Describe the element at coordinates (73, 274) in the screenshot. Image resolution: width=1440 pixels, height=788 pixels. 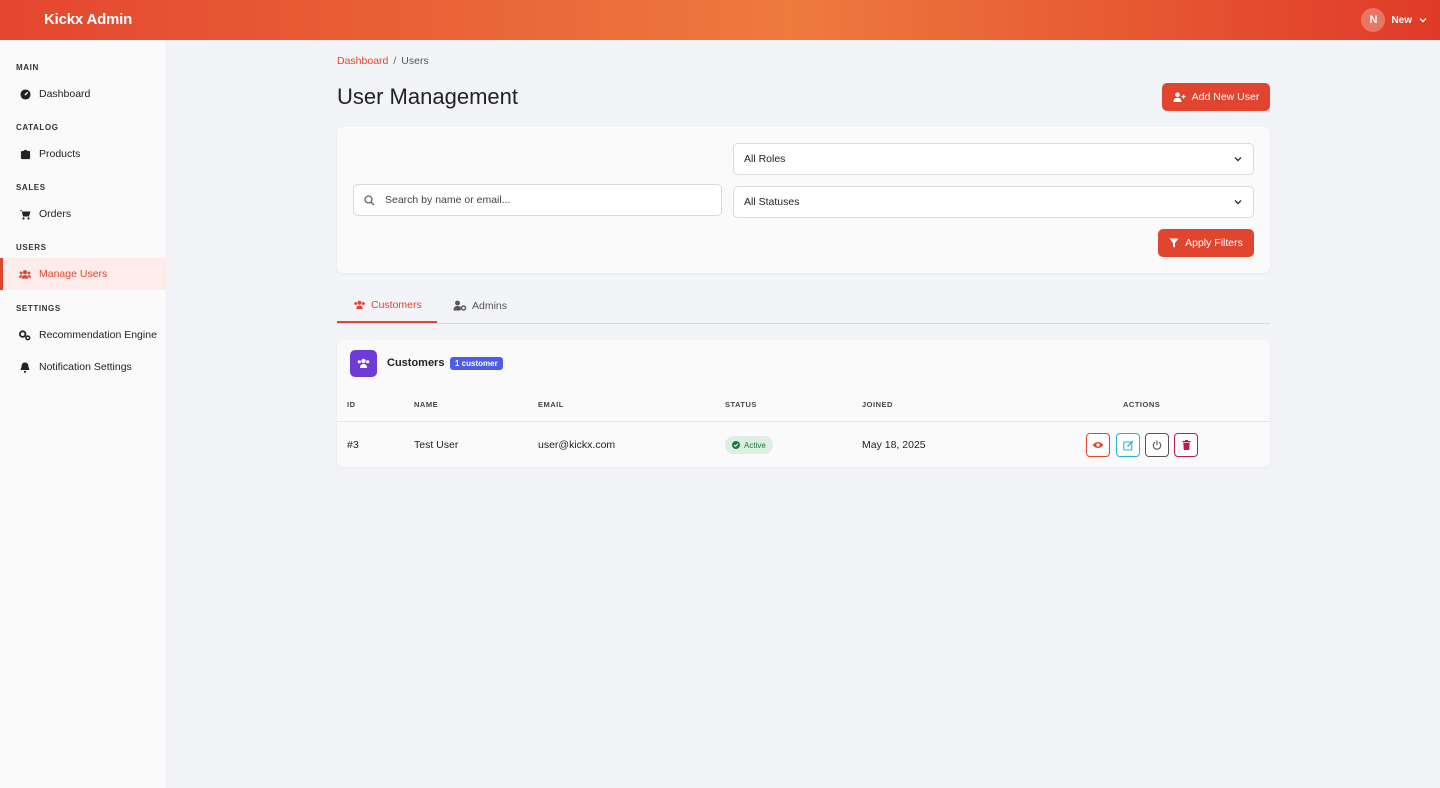
I see `sidebar-item-label: Manage Users` at that location.